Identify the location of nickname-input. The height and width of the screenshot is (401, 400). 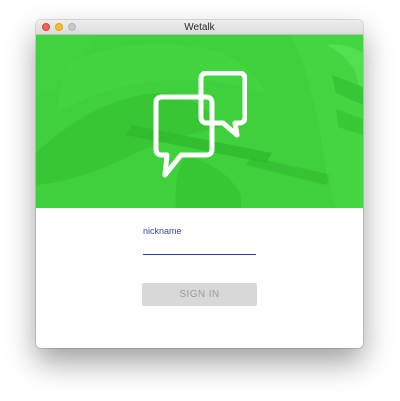
(199, 246).